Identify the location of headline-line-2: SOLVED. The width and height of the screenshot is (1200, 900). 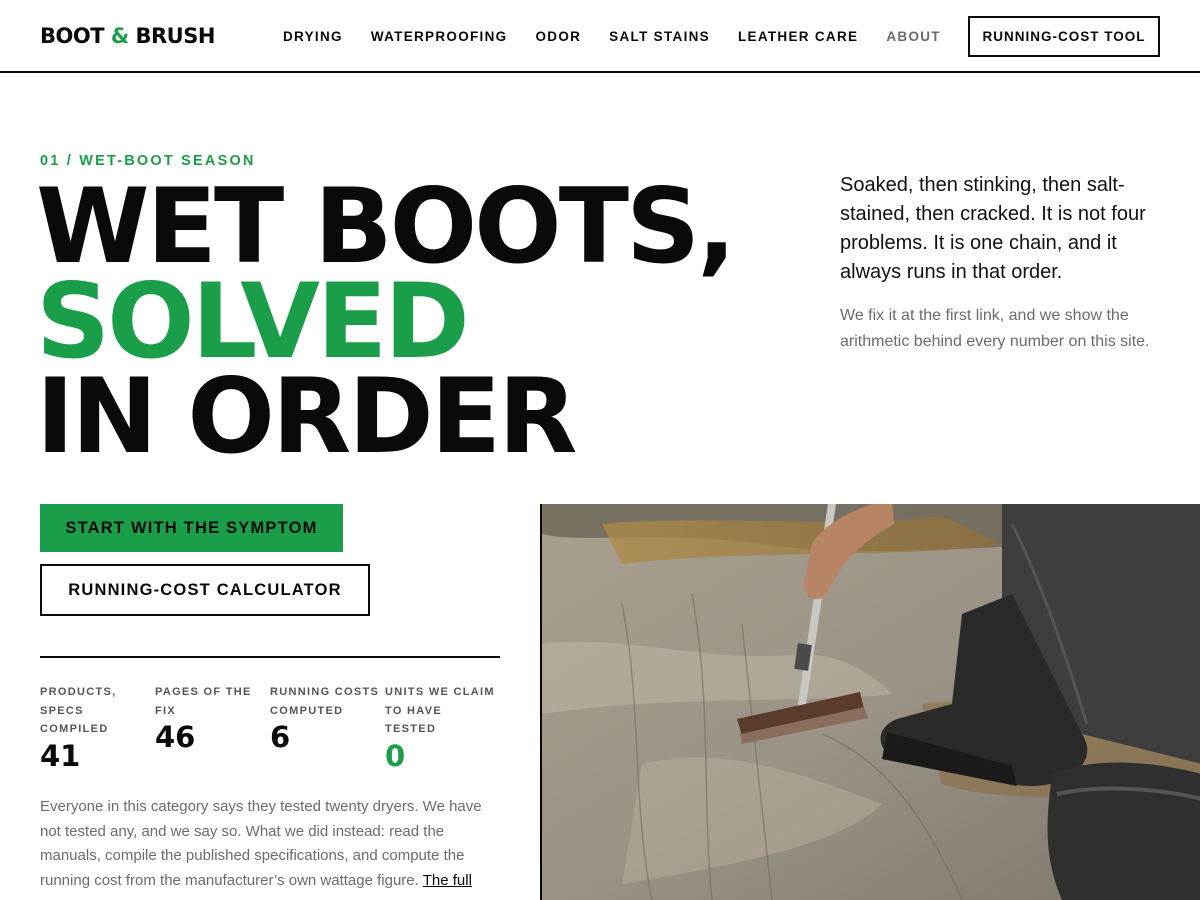
(253, 322).